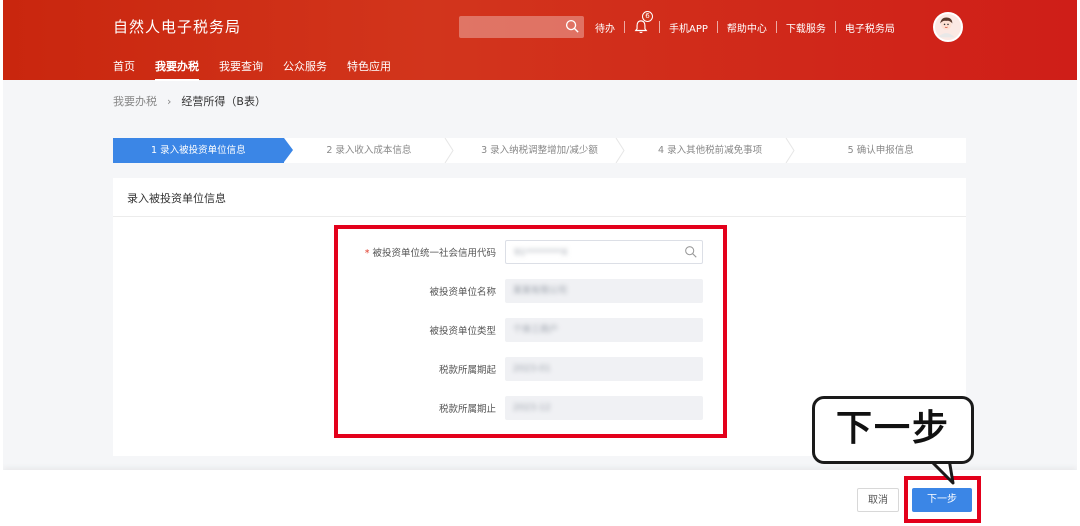  Describe the element at coordinates (124, 69) in the screenshot. I see `nav-home: 首页` at that location.